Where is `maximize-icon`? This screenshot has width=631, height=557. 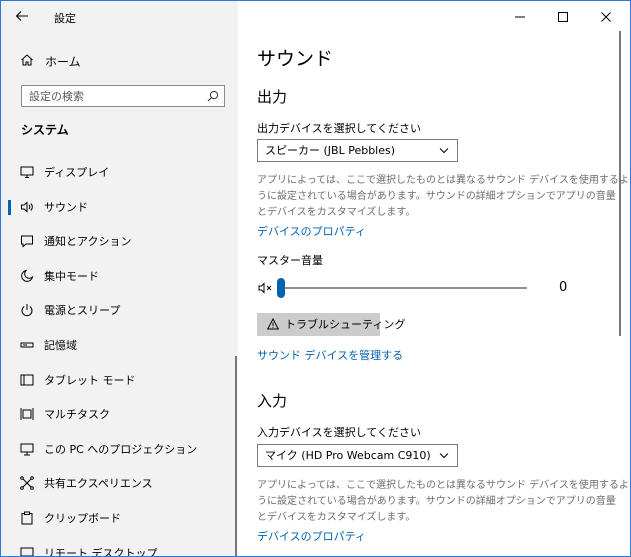
maximize-icon is located at coordinates (563, 17).